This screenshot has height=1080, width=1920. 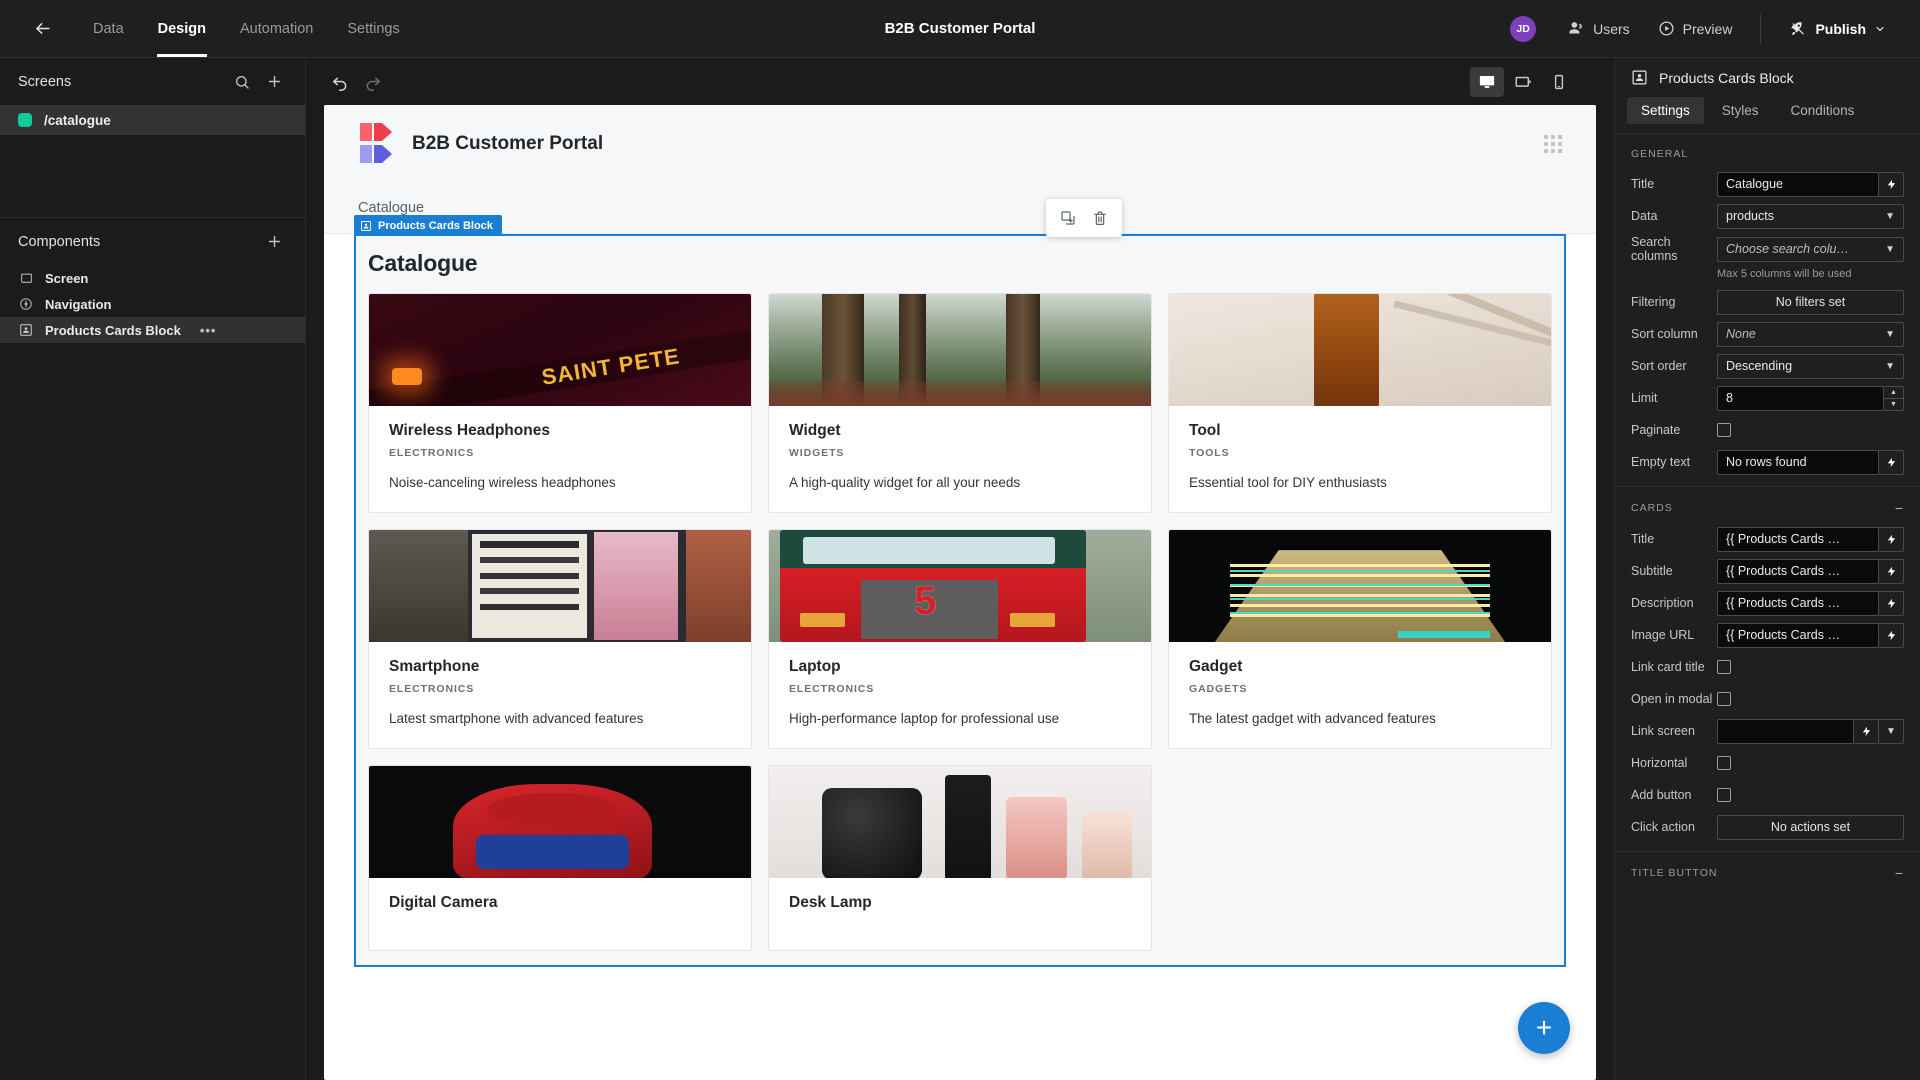 What do you see at coordinates (960, 209) in the screenshot?
I see `portal-subheader: Catalogue` at bounding box center [960, 209].